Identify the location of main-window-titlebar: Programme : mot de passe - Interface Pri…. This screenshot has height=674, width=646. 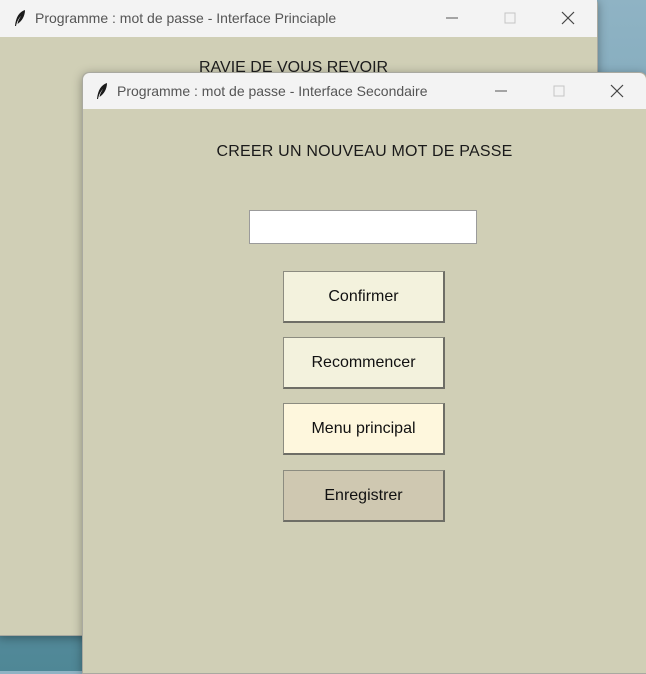
(298, 18).